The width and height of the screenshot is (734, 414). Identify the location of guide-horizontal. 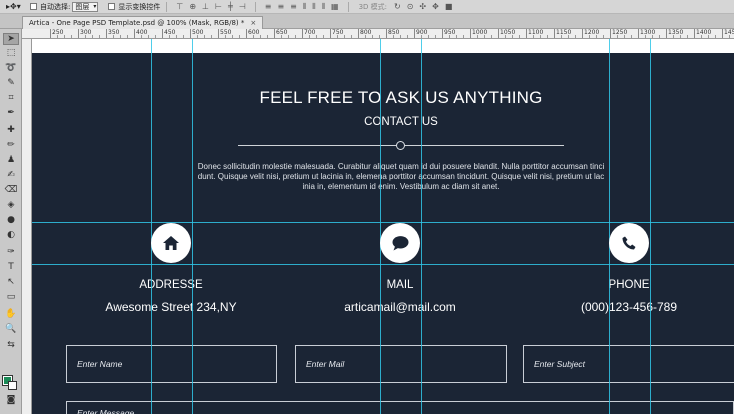
(383, 264).